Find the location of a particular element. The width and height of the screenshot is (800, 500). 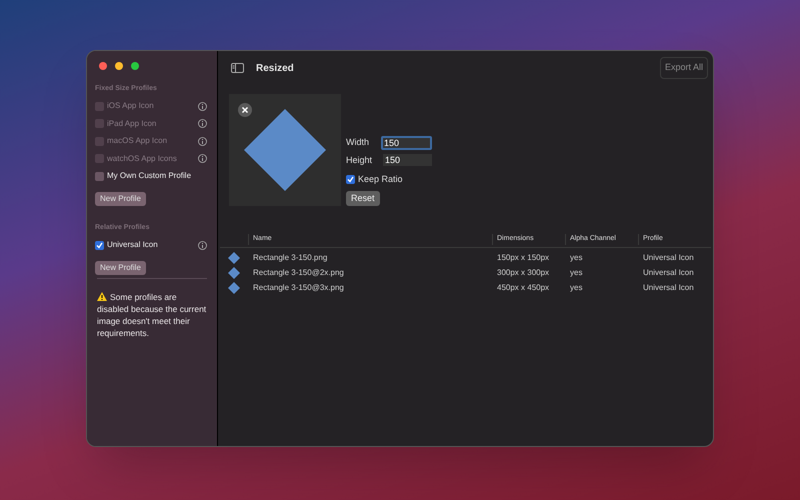

remove-image-icon is located at coordinates (245, 110).